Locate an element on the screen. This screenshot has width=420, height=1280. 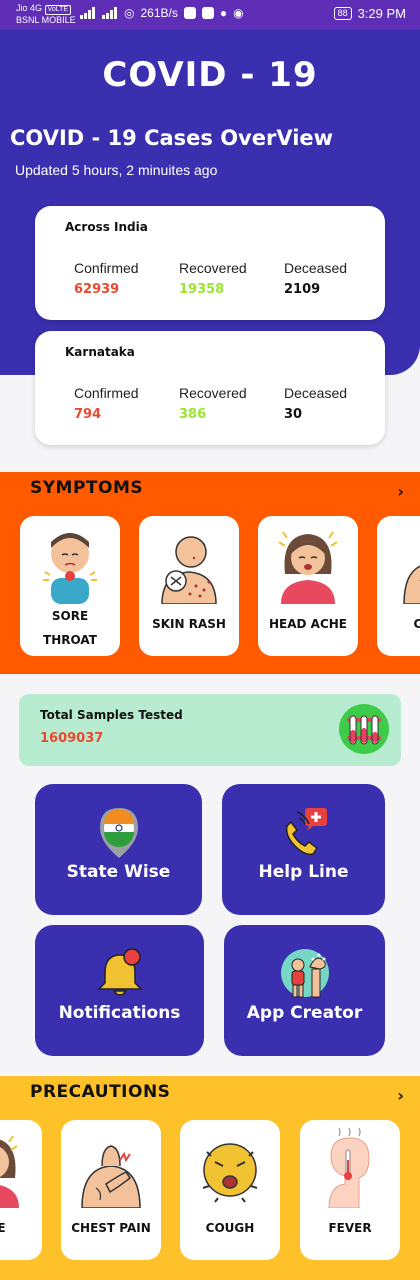
test-tubes-icon is located at coordinates (364, 729).